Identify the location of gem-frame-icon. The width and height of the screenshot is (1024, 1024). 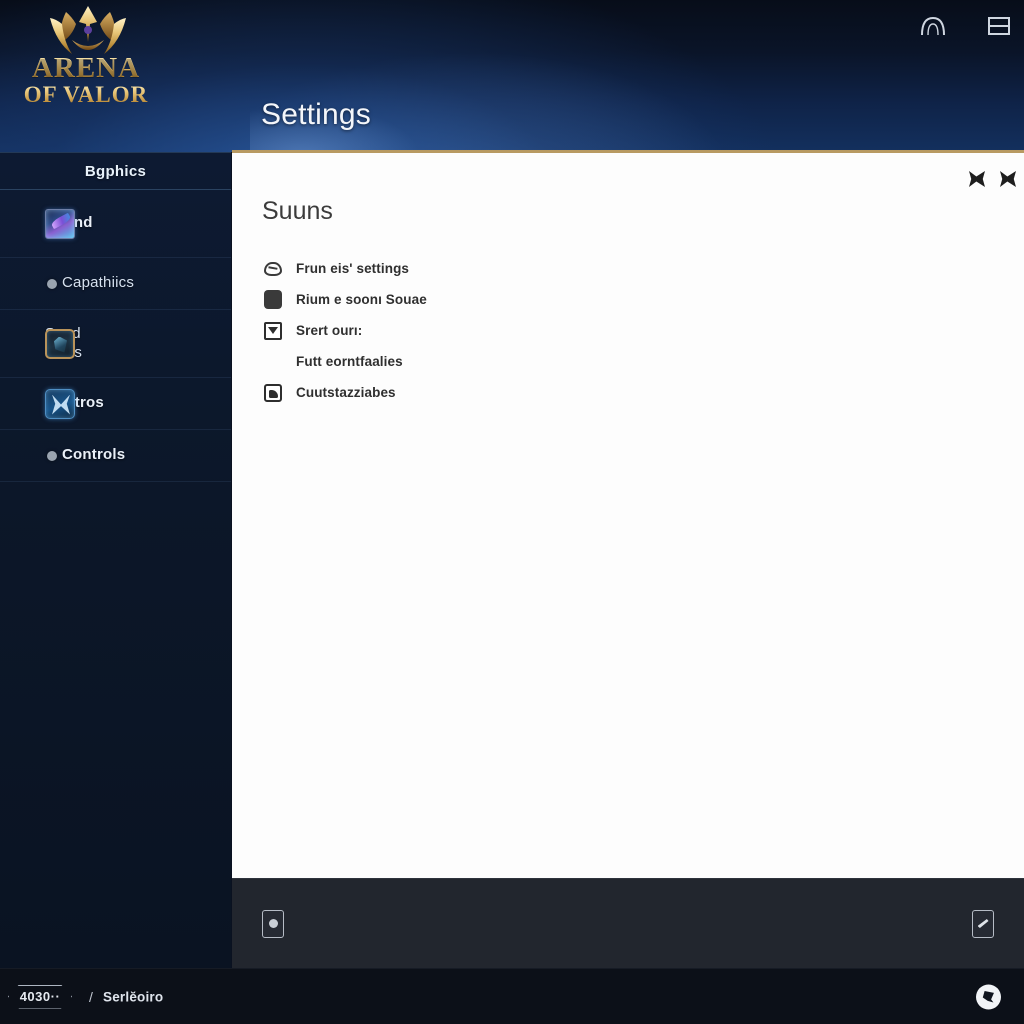
(60, 343).